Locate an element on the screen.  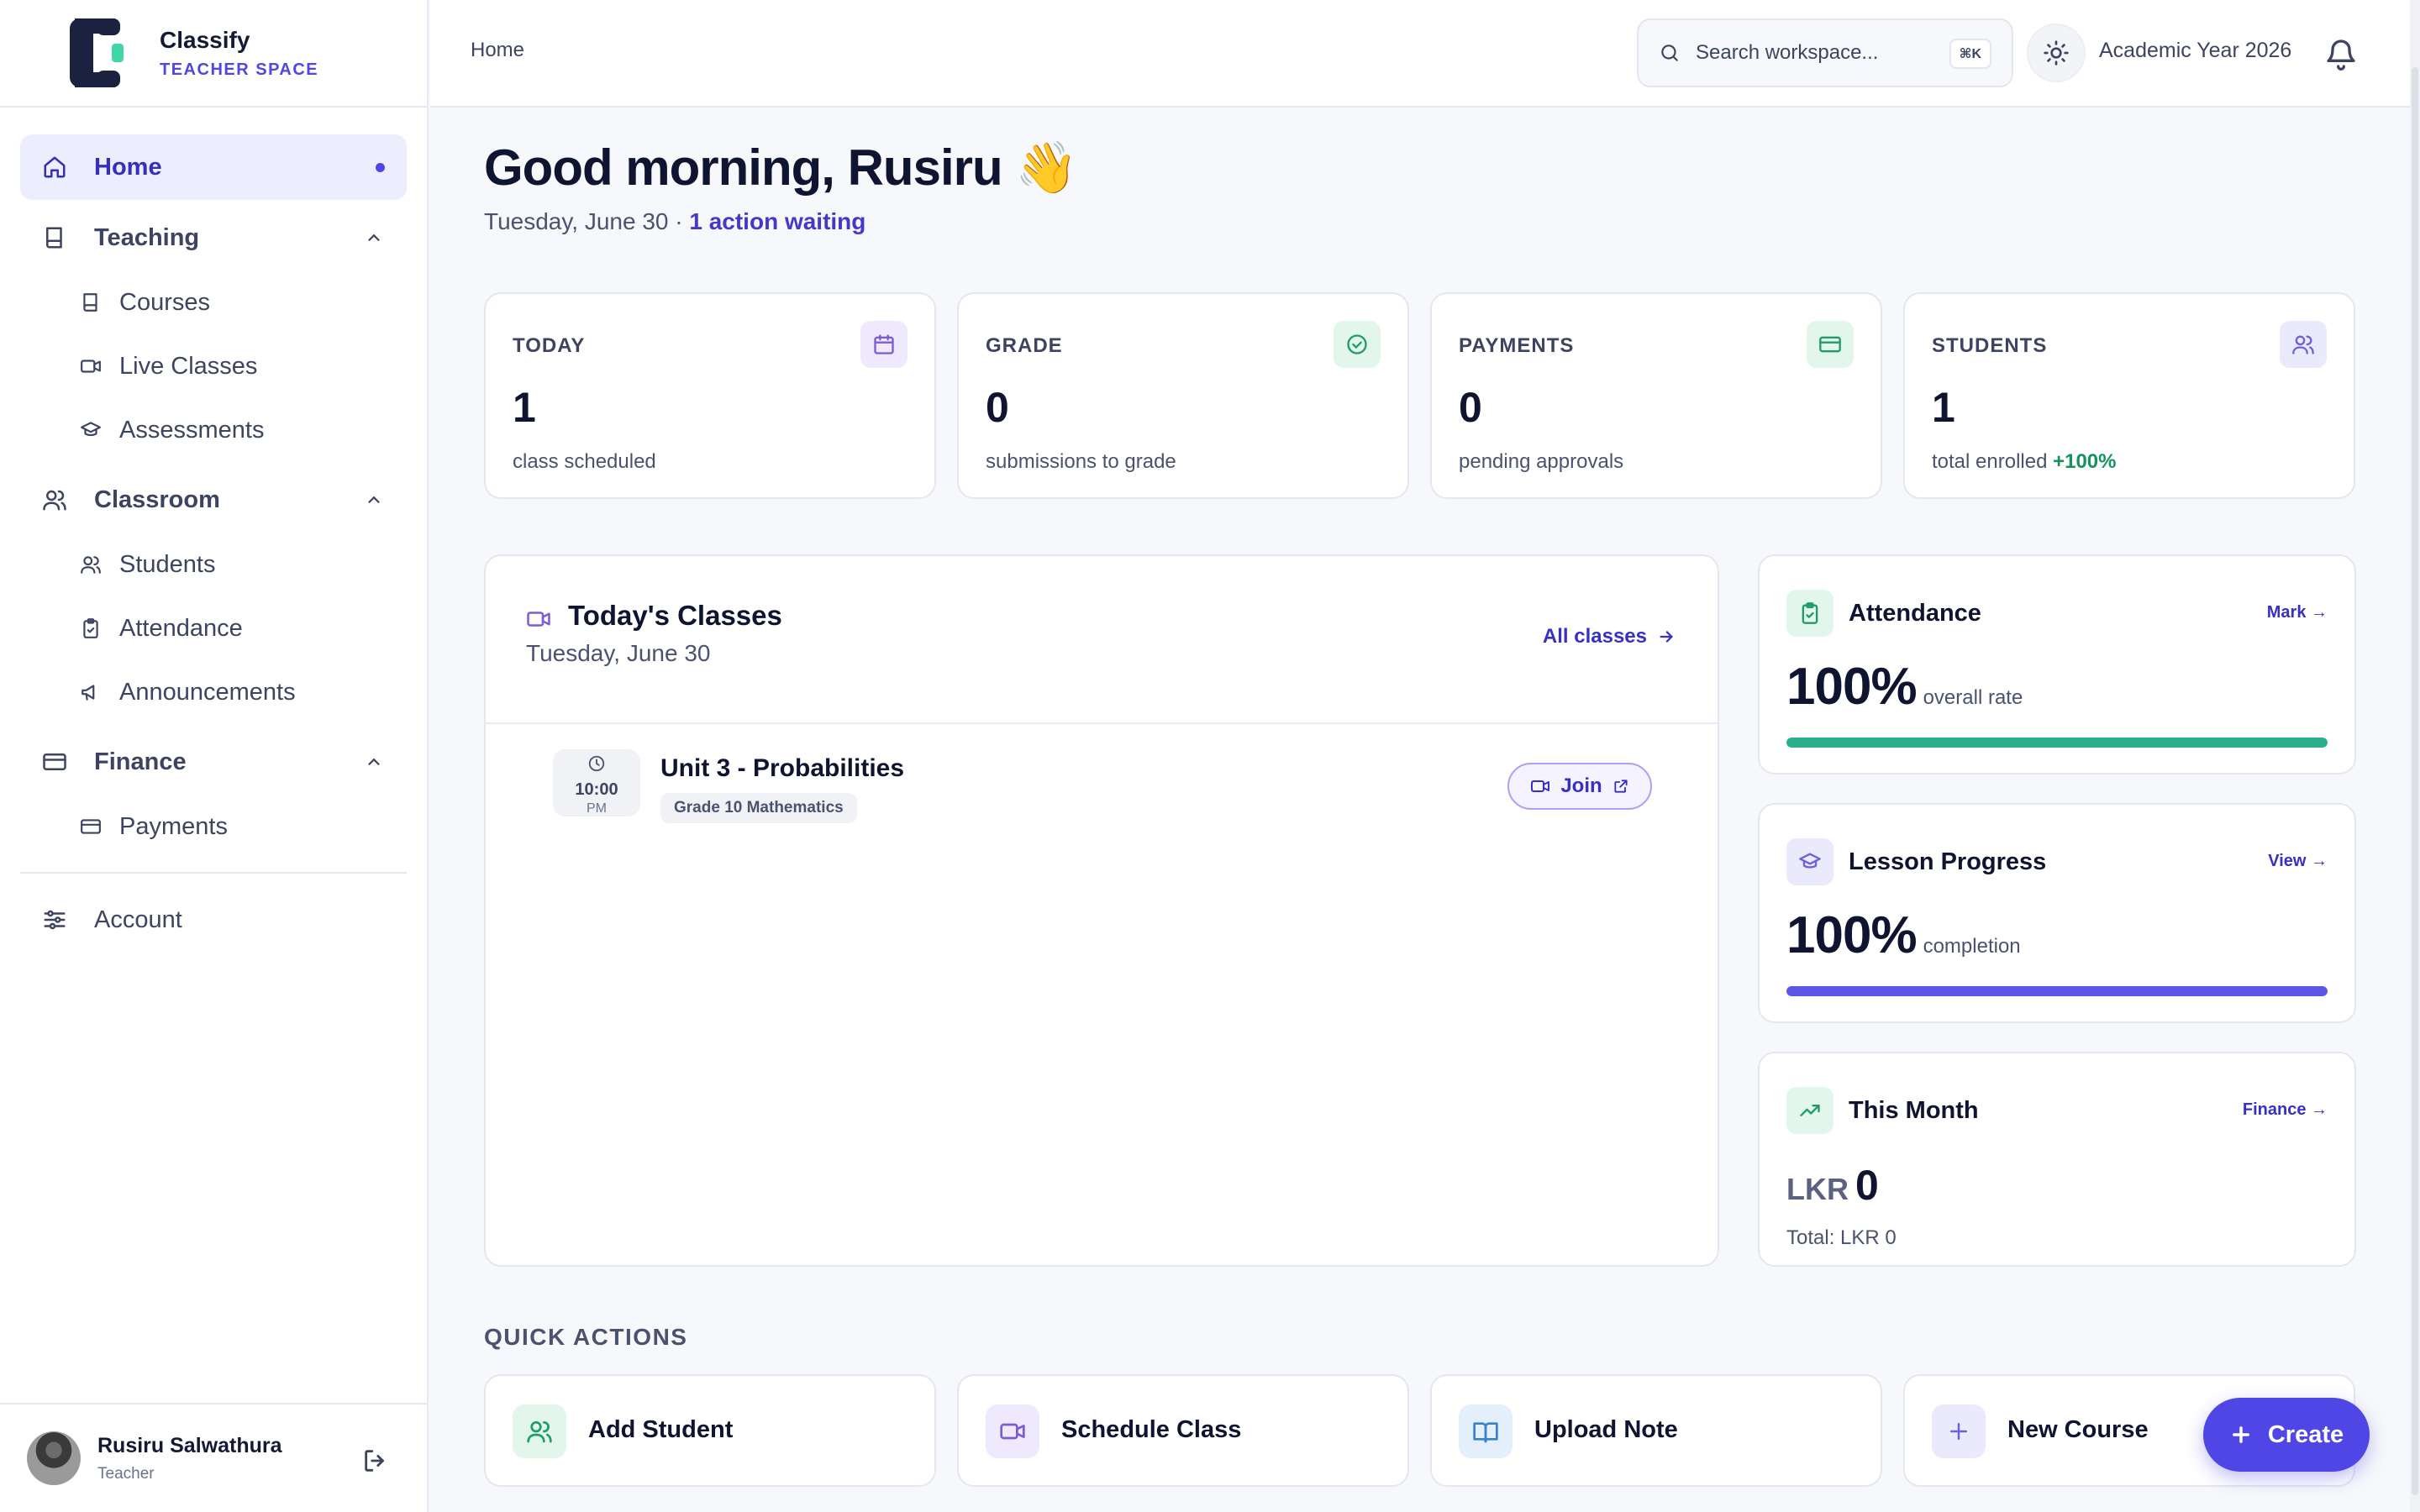
sidebar-item-label: Account is located at coordinates (138, 919).